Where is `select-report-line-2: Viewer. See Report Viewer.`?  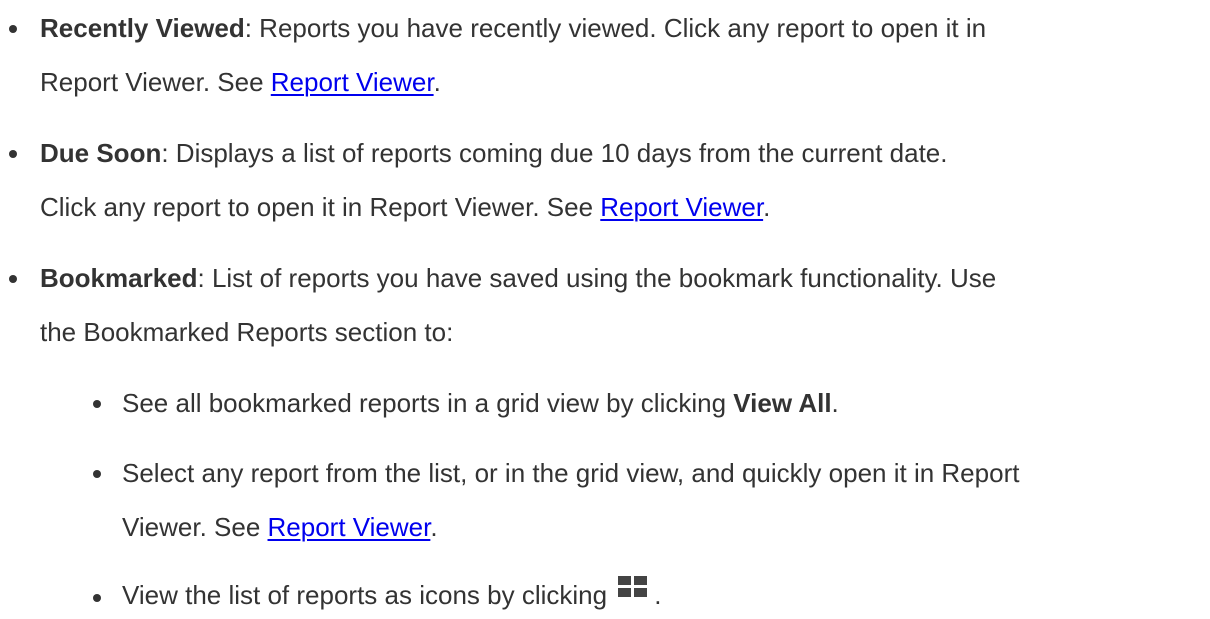 select-report-line-2: Viewer. See Report Viewer. is located at coordinates (280, 527).